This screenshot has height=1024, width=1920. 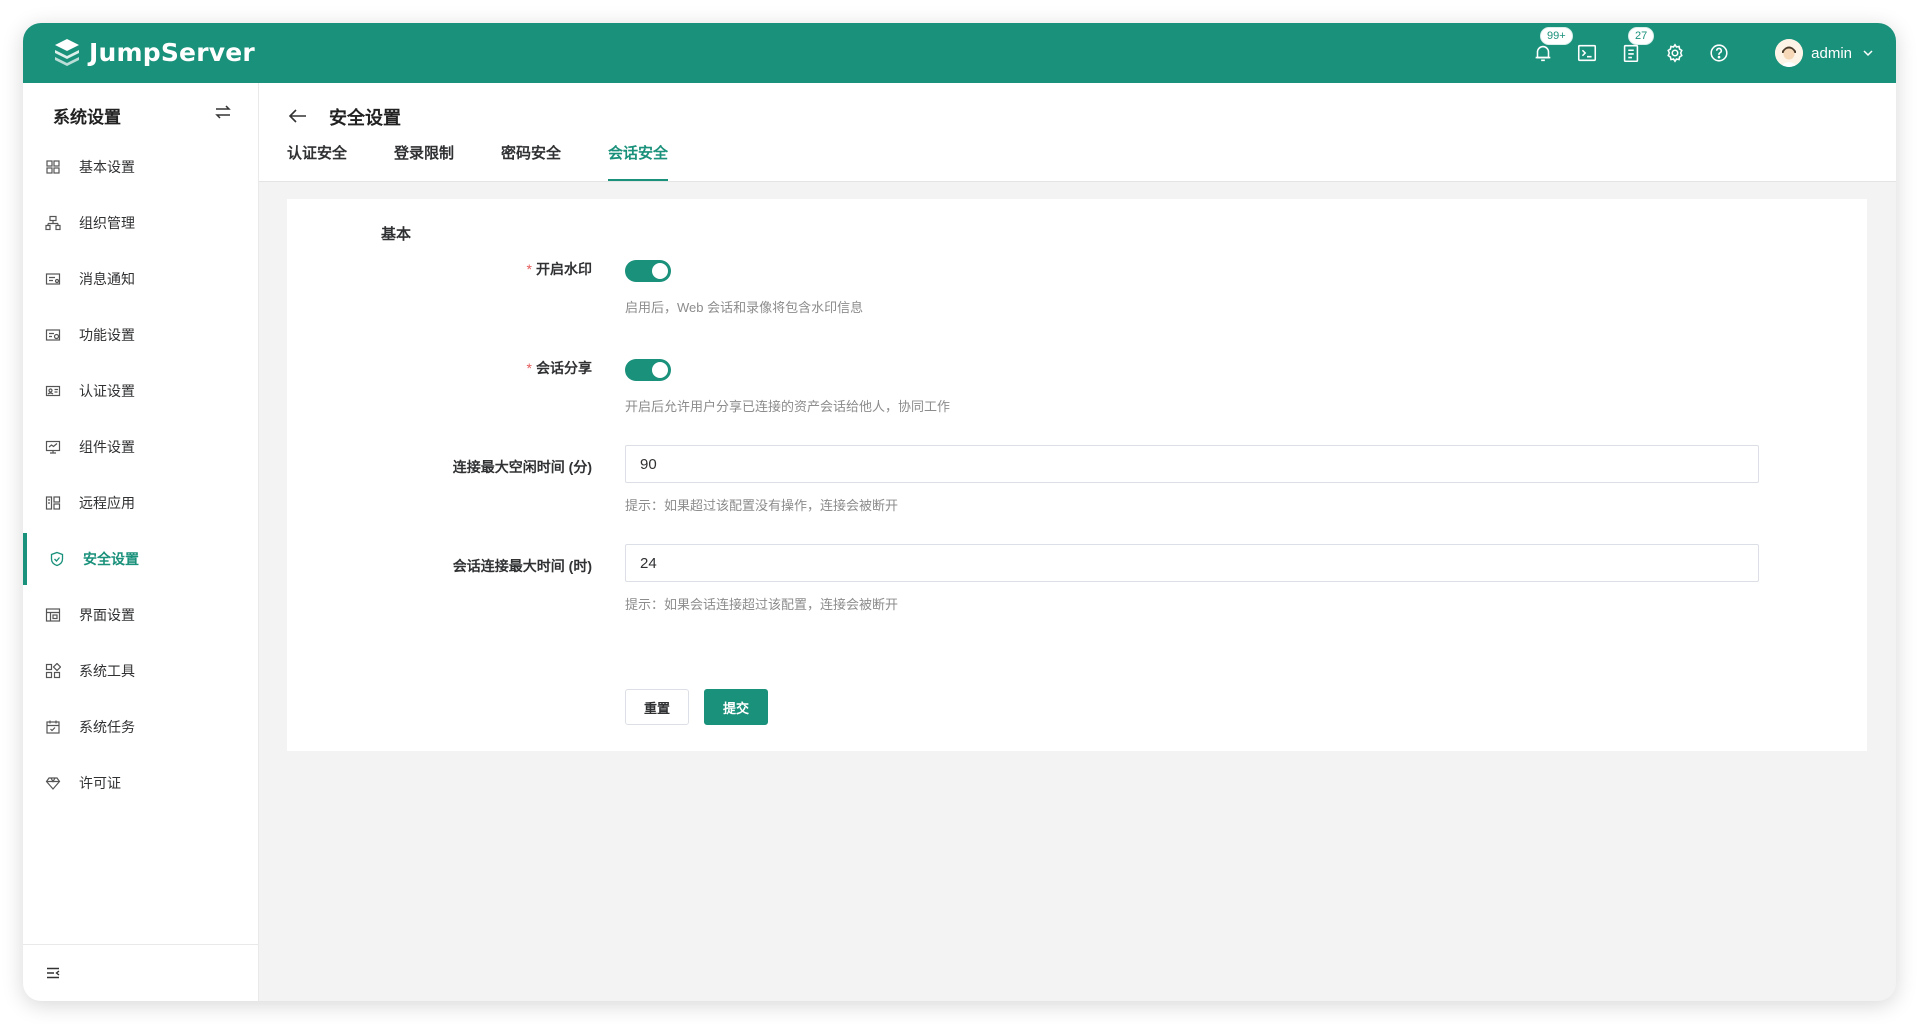 I want to click on sidebar-item-tasks: 系统任务, so click(x=140, y=727).